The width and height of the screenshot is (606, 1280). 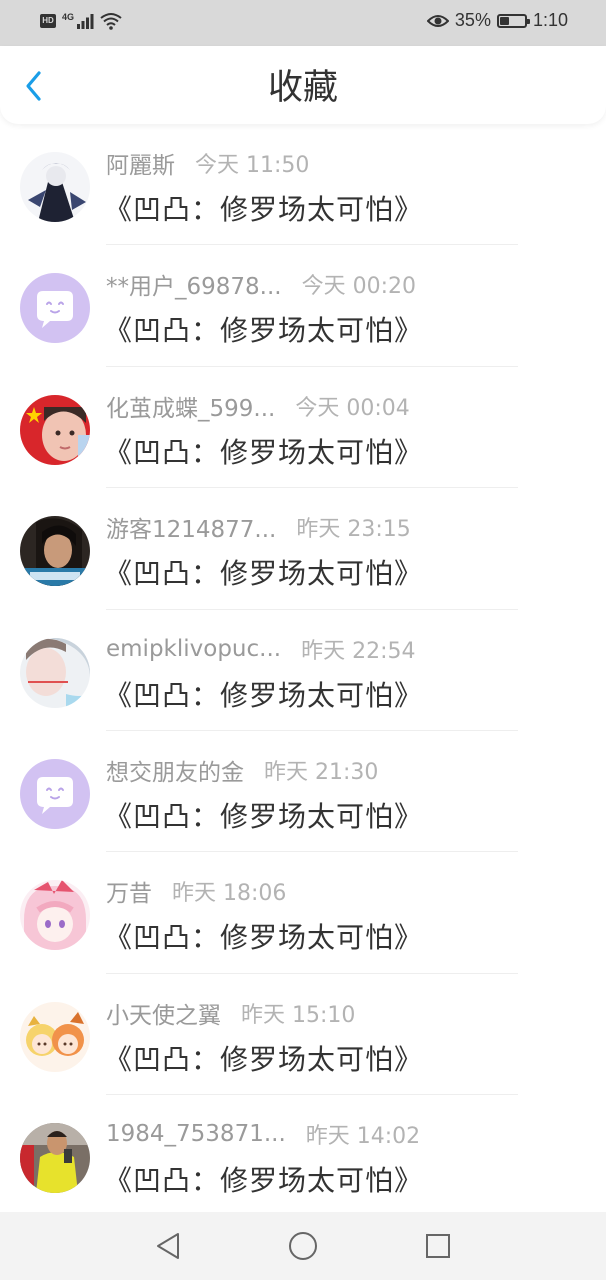 I want to click on name-line: 想交朋友的金 昨天 21:30, so click(x=242, y=770).